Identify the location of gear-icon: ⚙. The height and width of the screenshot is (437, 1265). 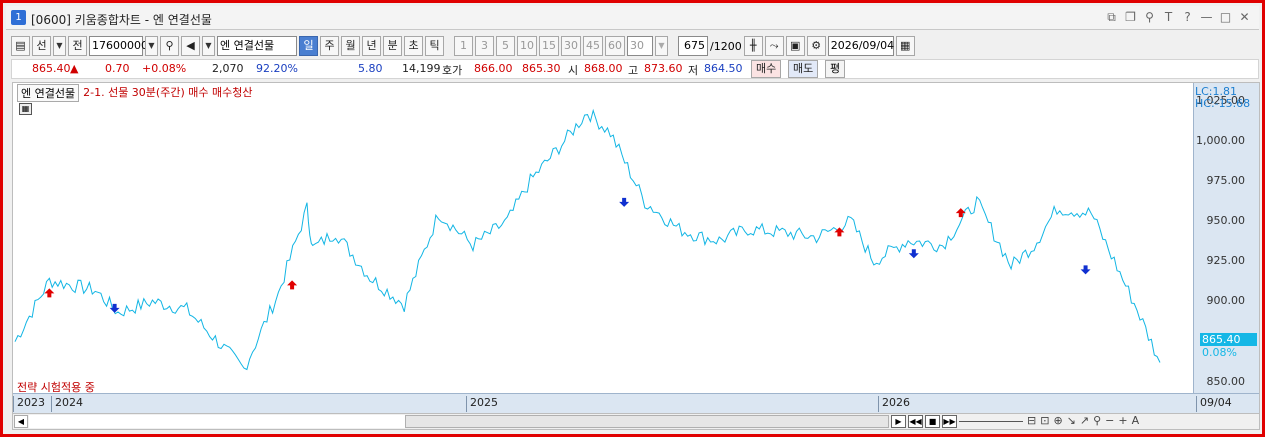
(816, 46).